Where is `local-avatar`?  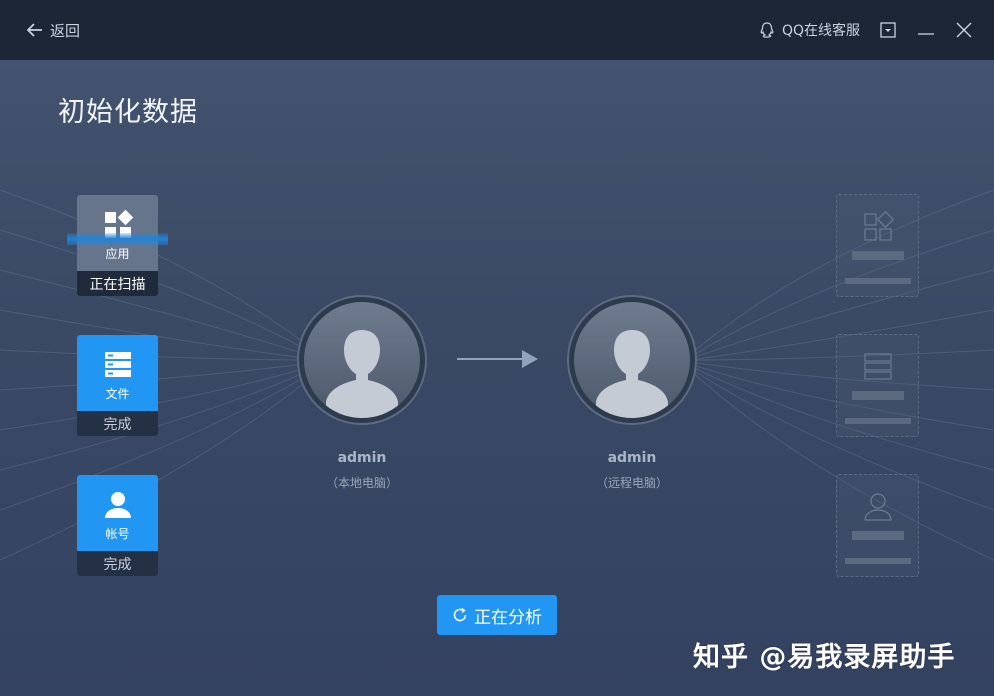
local-avatar is located at coordinates (362, 360).